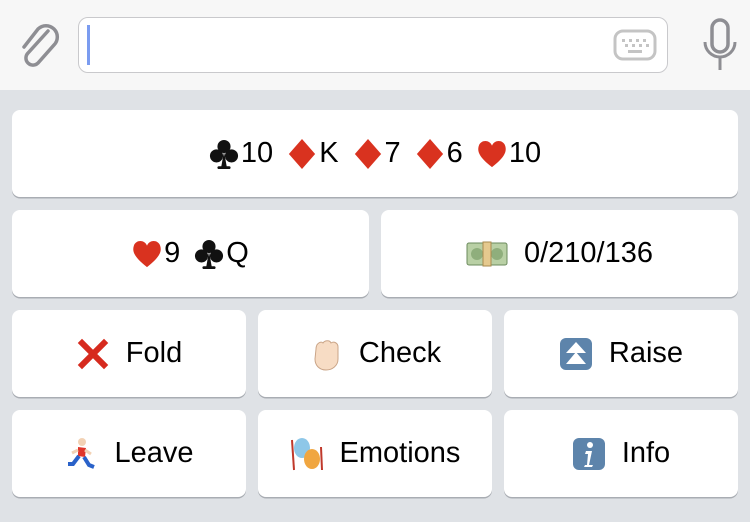 The height and width of the screenshot is (522, 750). Describe the element at coordinates (172, 253) in the screenshot. I see `card-rank: 9` at that location.